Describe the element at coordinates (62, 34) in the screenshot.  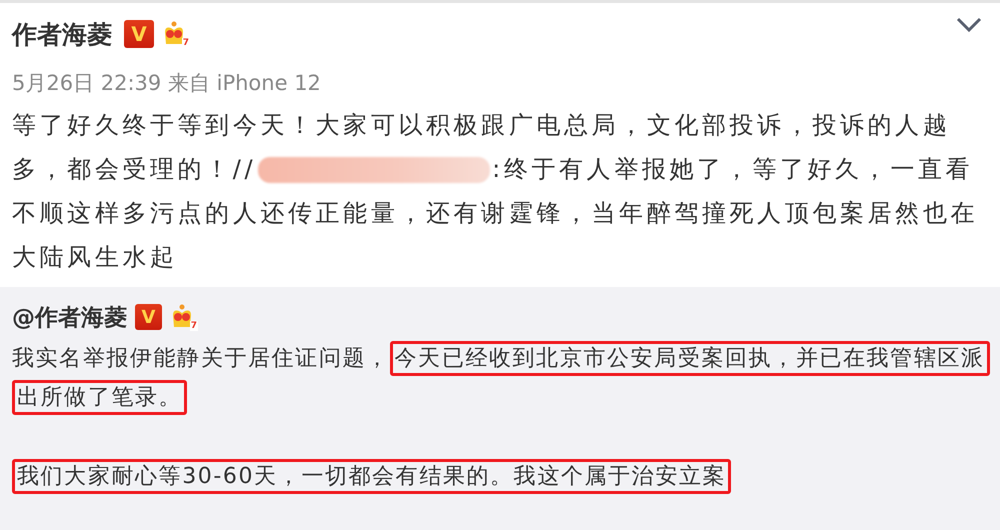
I see `author-name: 作者海菱` at that location.